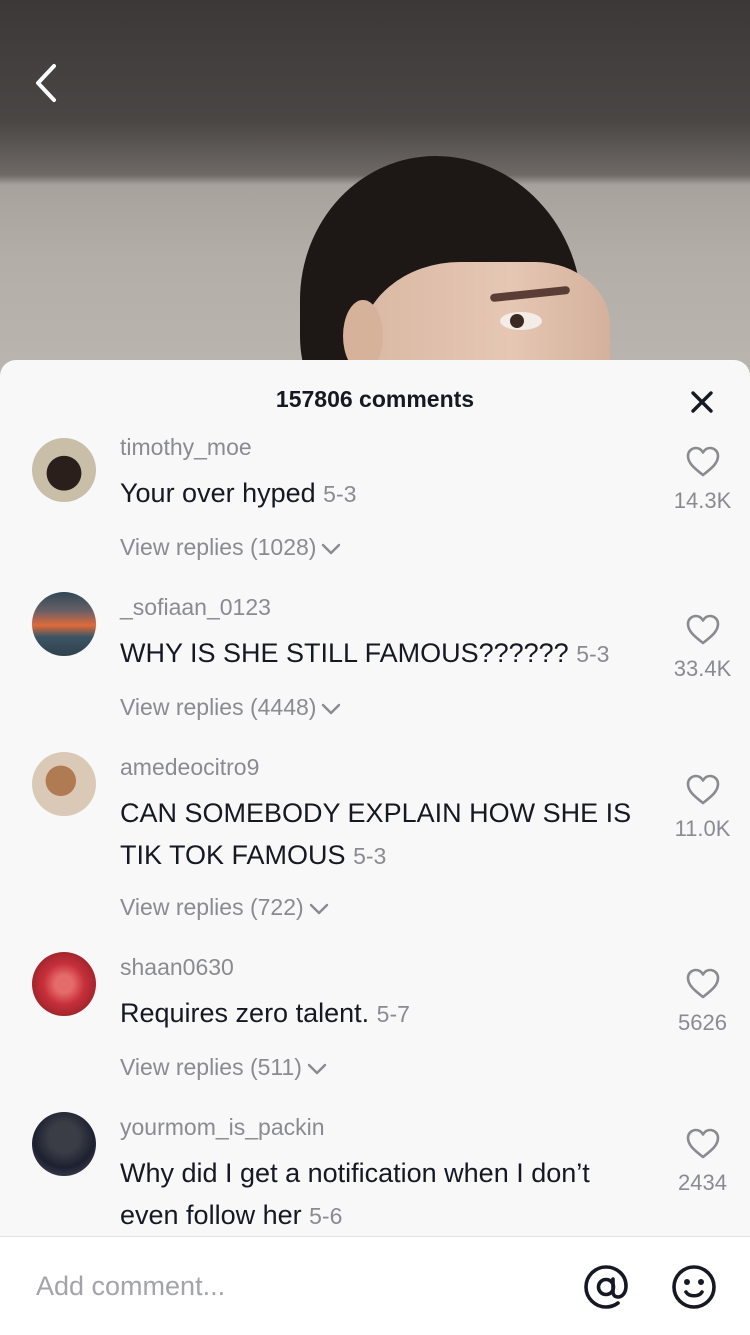 Image resolution: width=750 pixels, height=1335 pixels. I want to click on like-count: 33.4K, so click(702, 668).